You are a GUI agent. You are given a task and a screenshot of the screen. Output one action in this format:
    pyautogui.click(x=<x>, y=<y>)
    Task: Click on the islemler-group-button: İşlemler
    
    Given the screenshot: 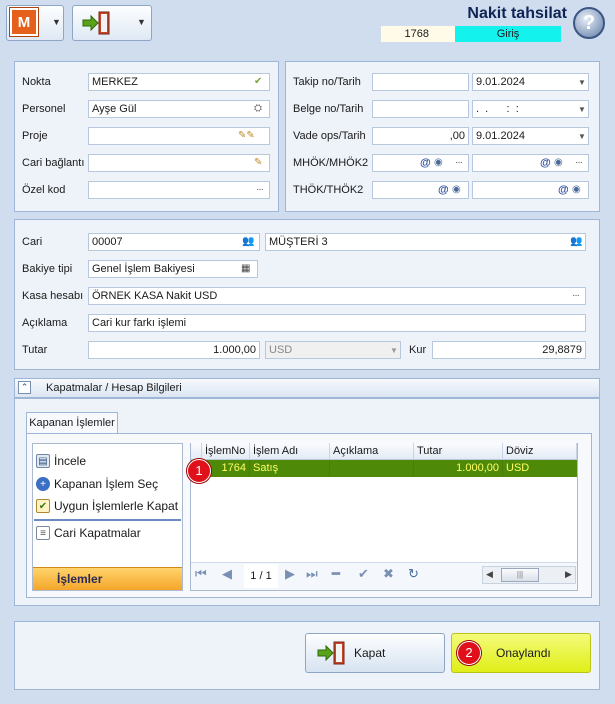 What is the action you would take?
    pyautogui.click(x=107, y=578)
    